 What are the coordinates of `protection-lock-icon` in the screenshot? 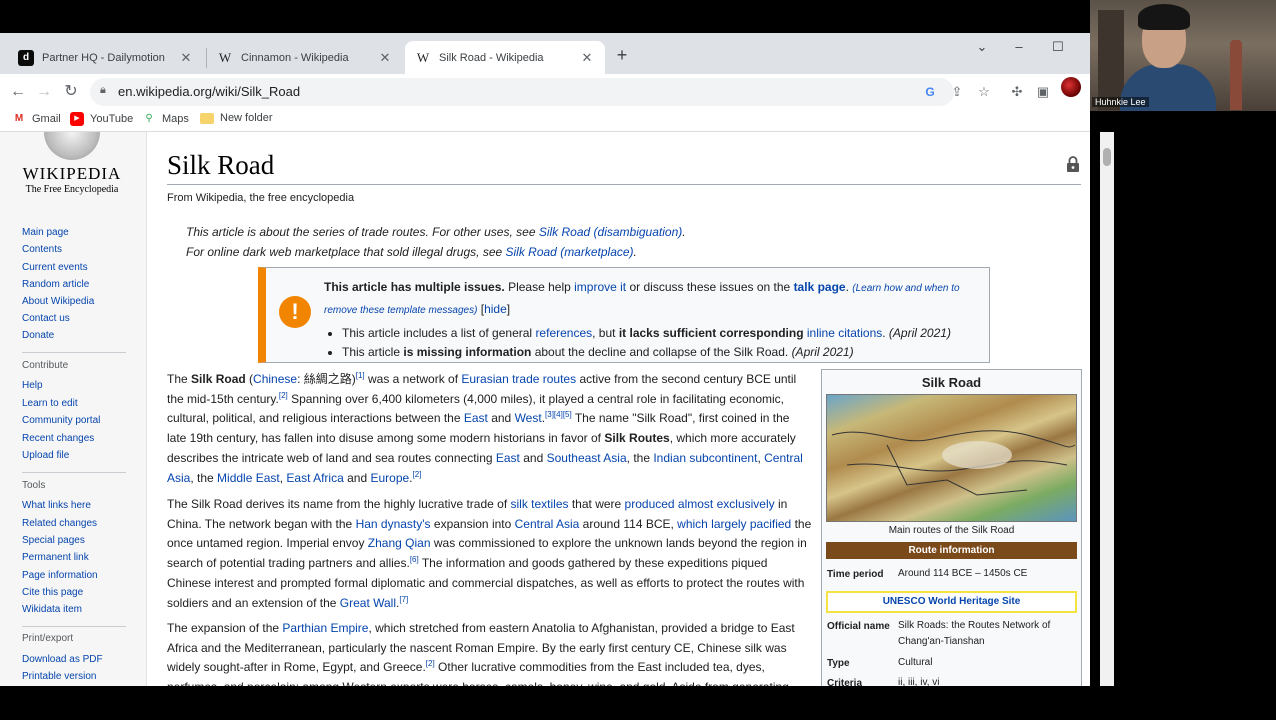 It's located at (1073, 164).